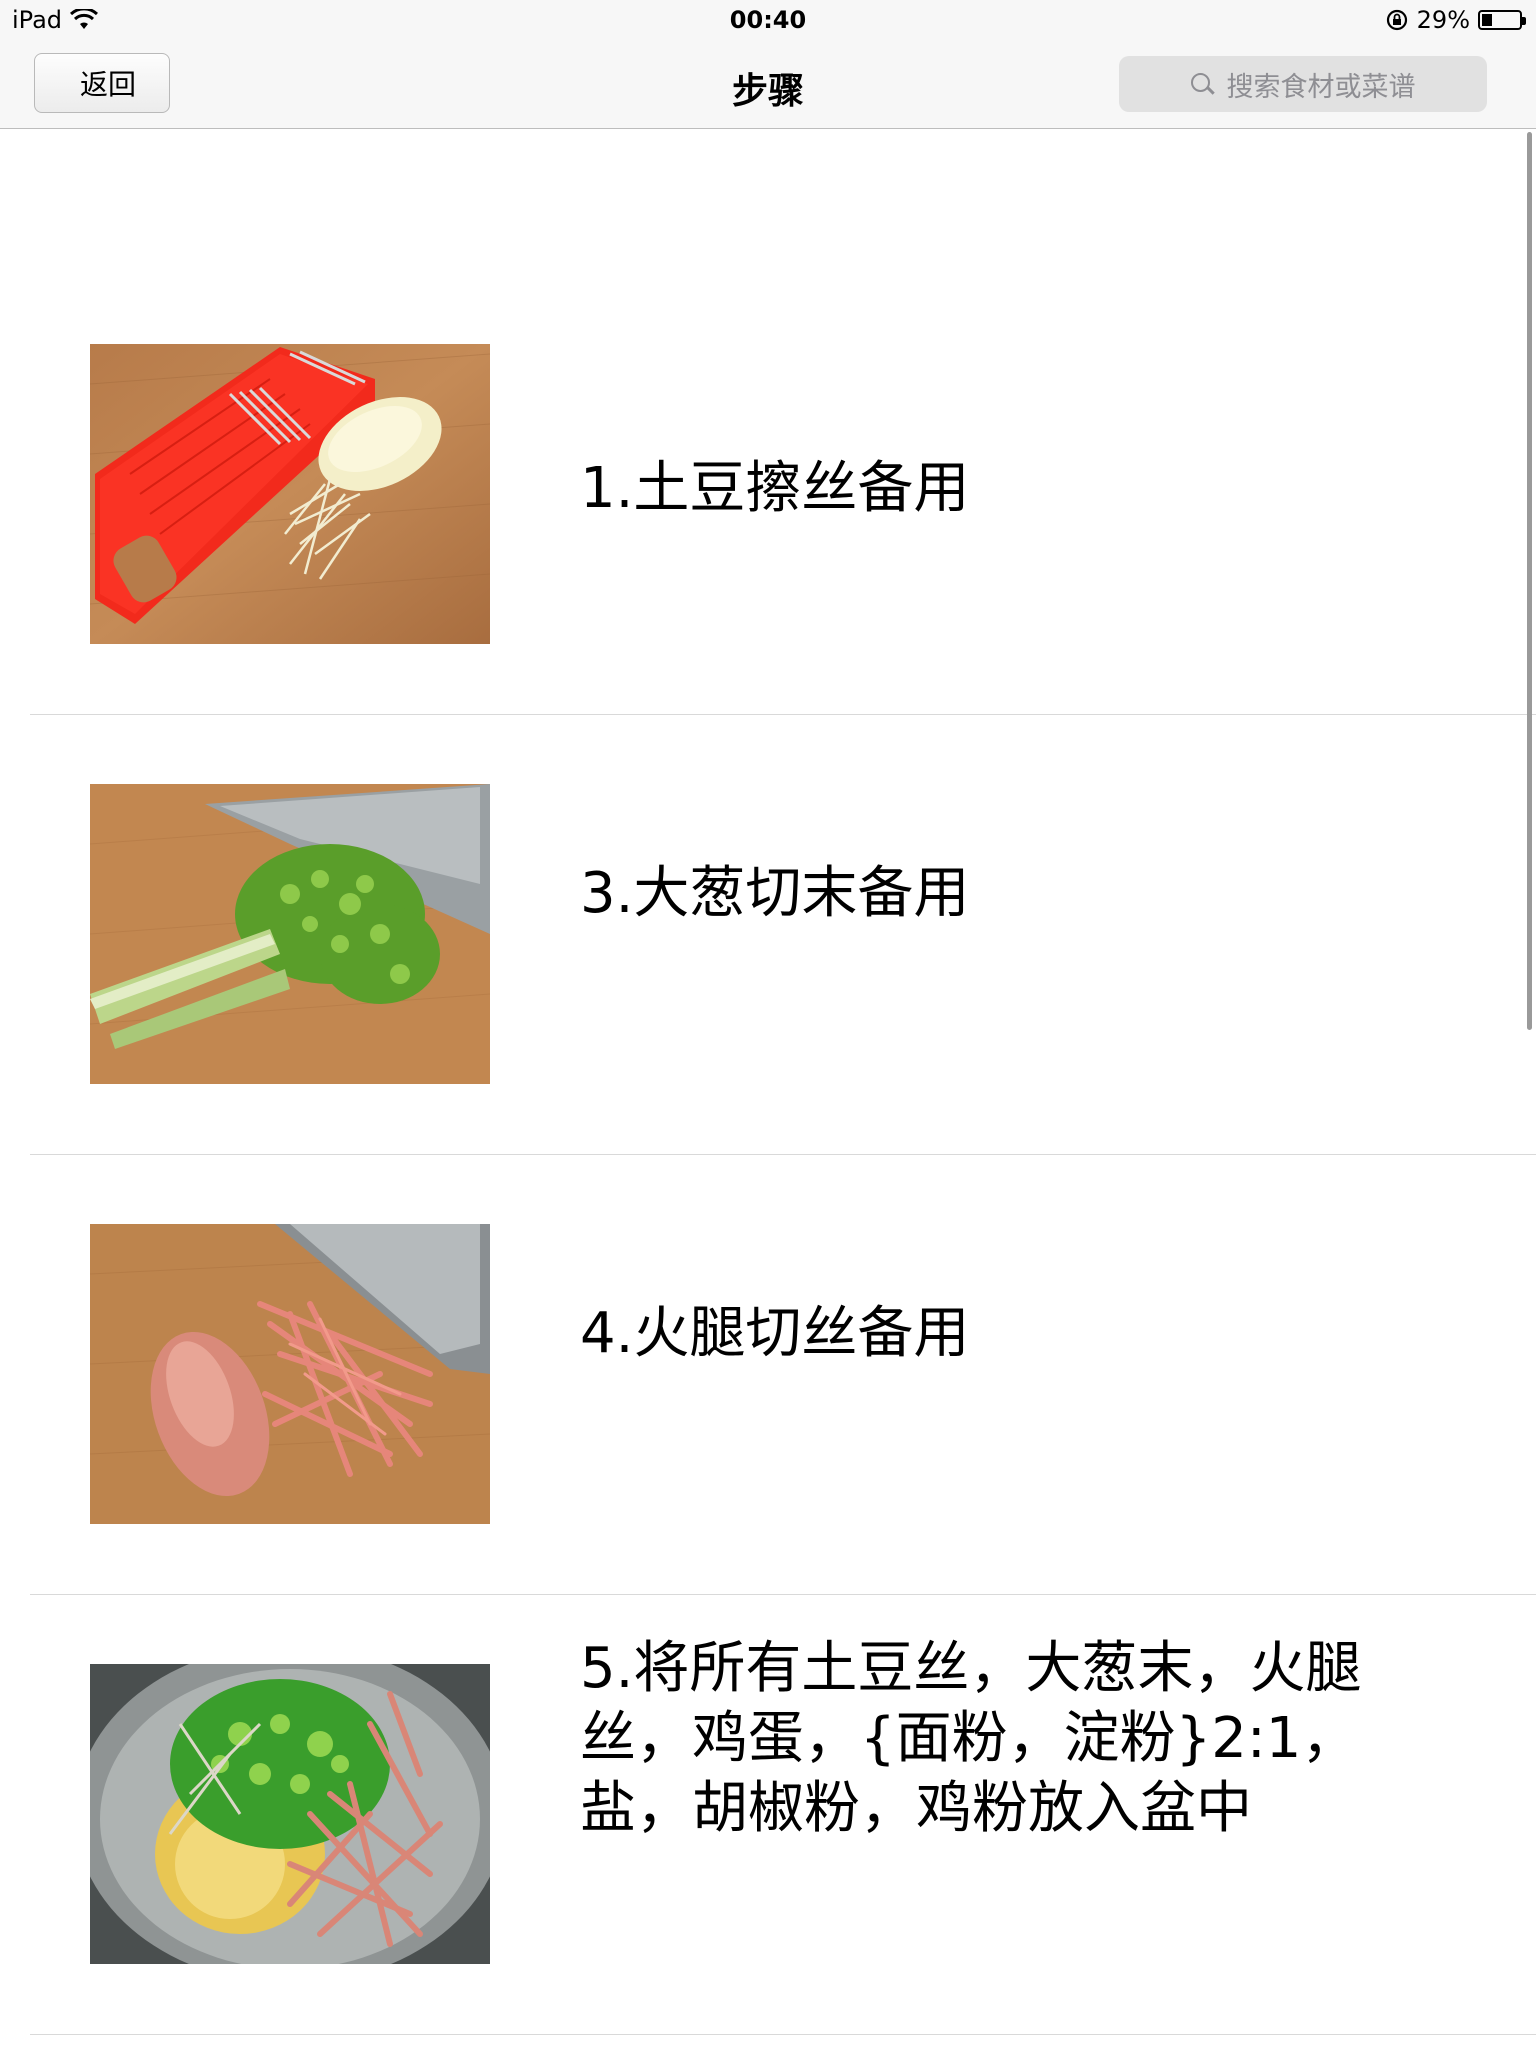 The width and height of the screenshot is (1536, 2048). I want to click on search-input: 搜索食材或菜谱, so click(1303, 84).